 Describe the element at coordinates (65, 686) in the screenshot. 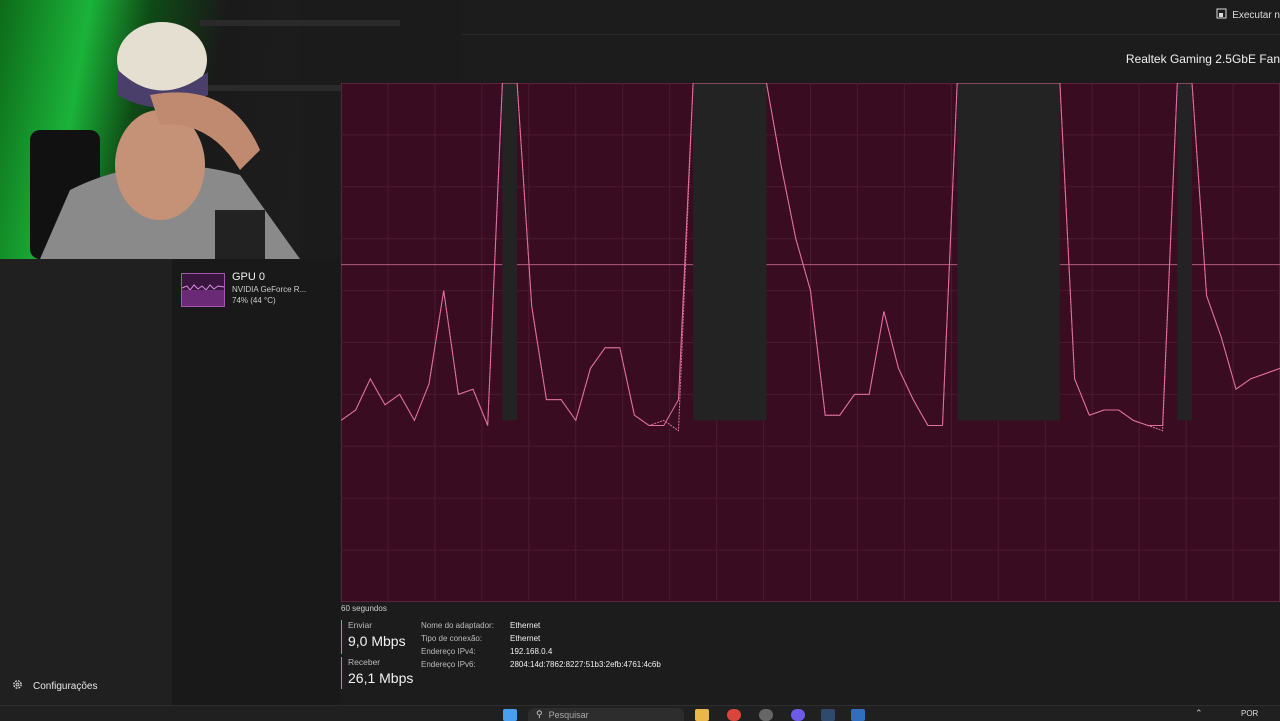

I see `settings-label: Configurações` at that location.